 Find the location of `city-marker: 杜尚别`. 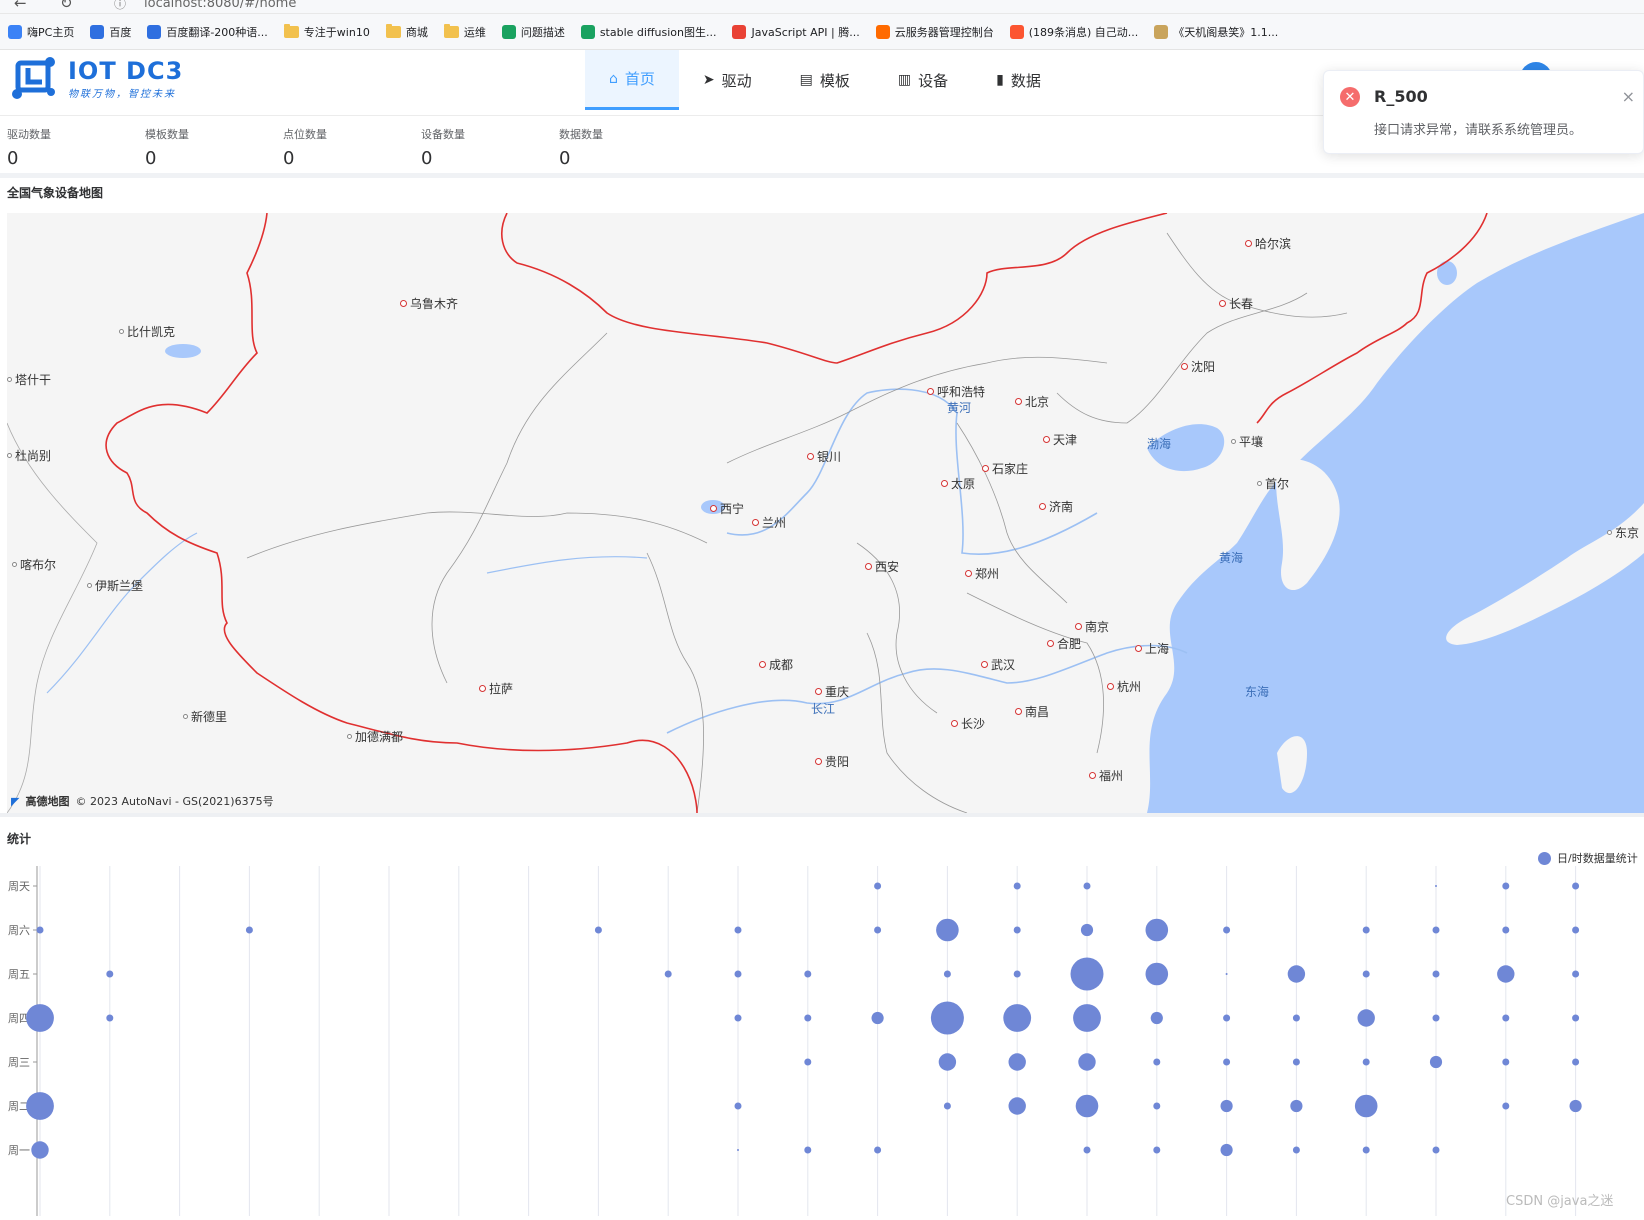

city-marker: 杜尚别 is located at coordinates (29, 455).